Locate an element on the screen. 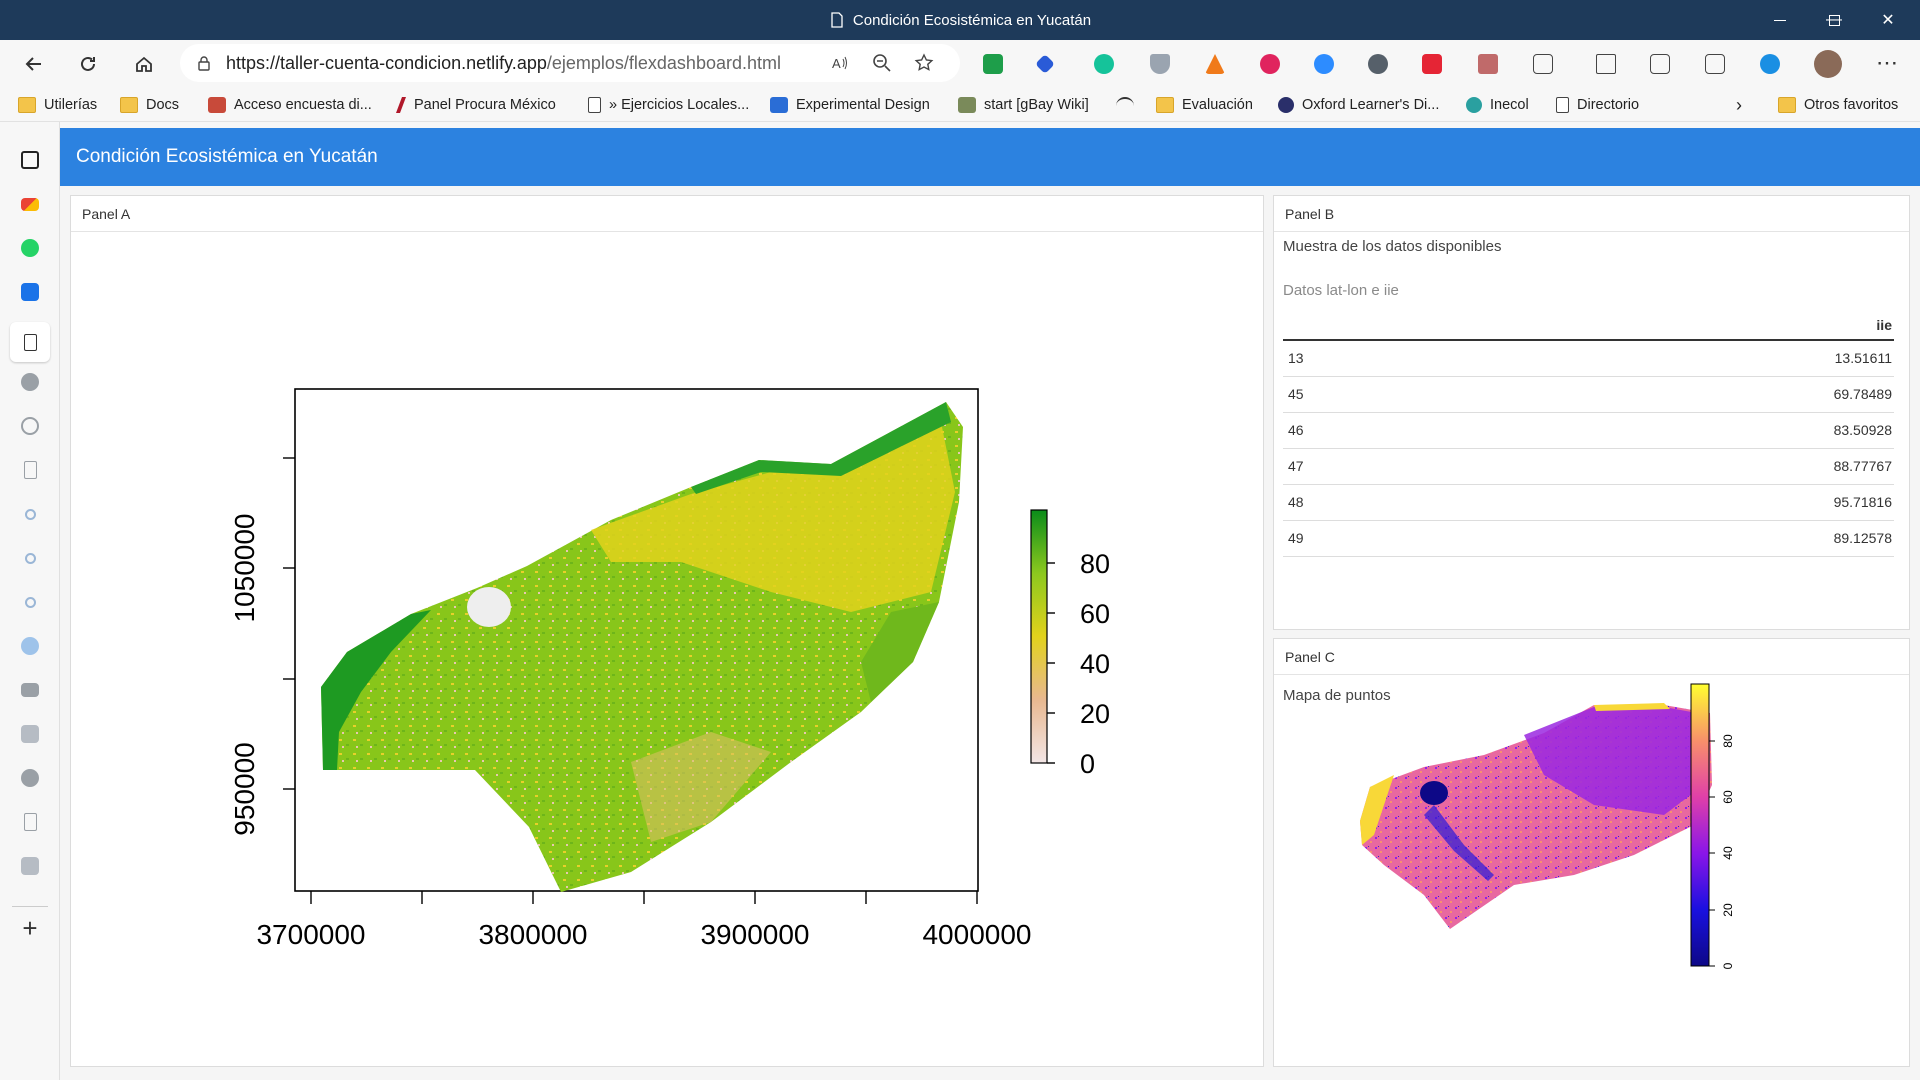 This screenshot has height=1080, width=1920. close-button: ✕ is located at coordinates (1888, 20).